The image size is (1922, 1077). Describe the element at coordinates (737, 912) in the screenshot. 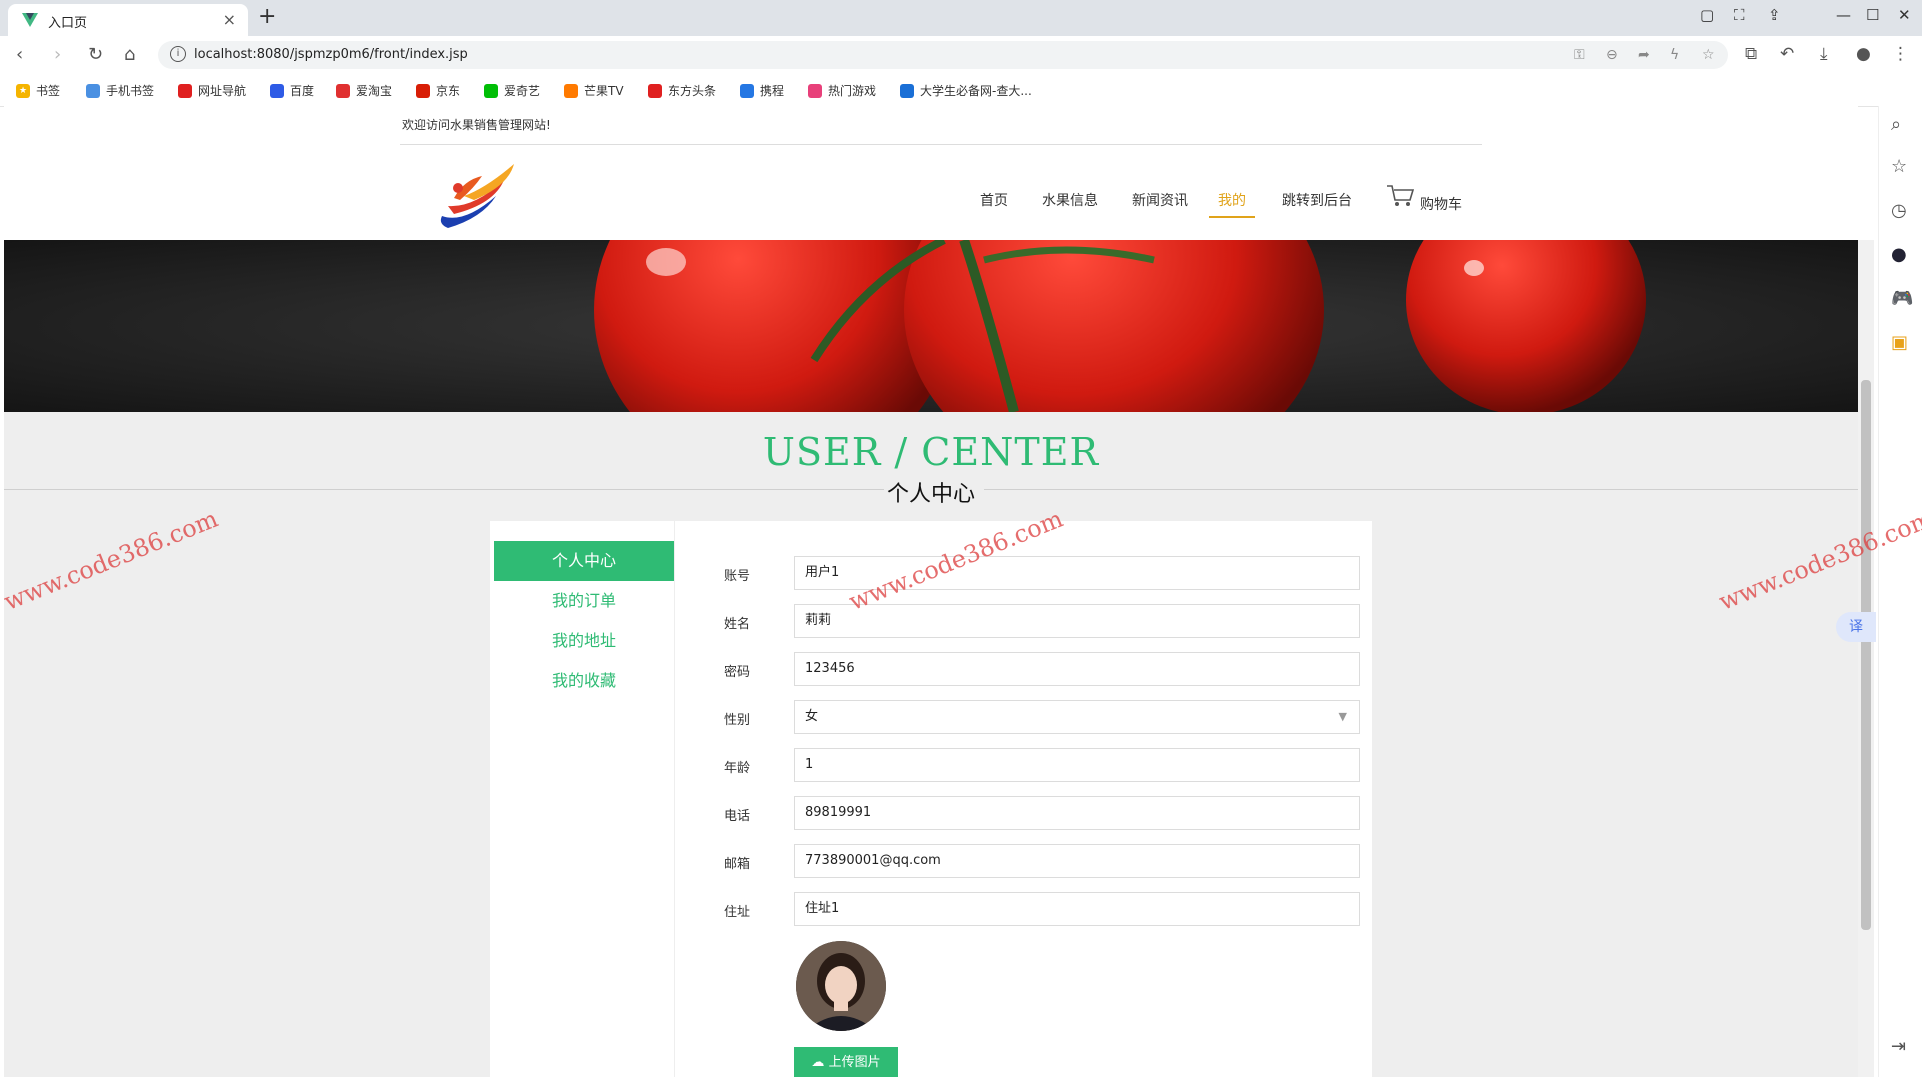

I see `address-label: 住址` at that location.